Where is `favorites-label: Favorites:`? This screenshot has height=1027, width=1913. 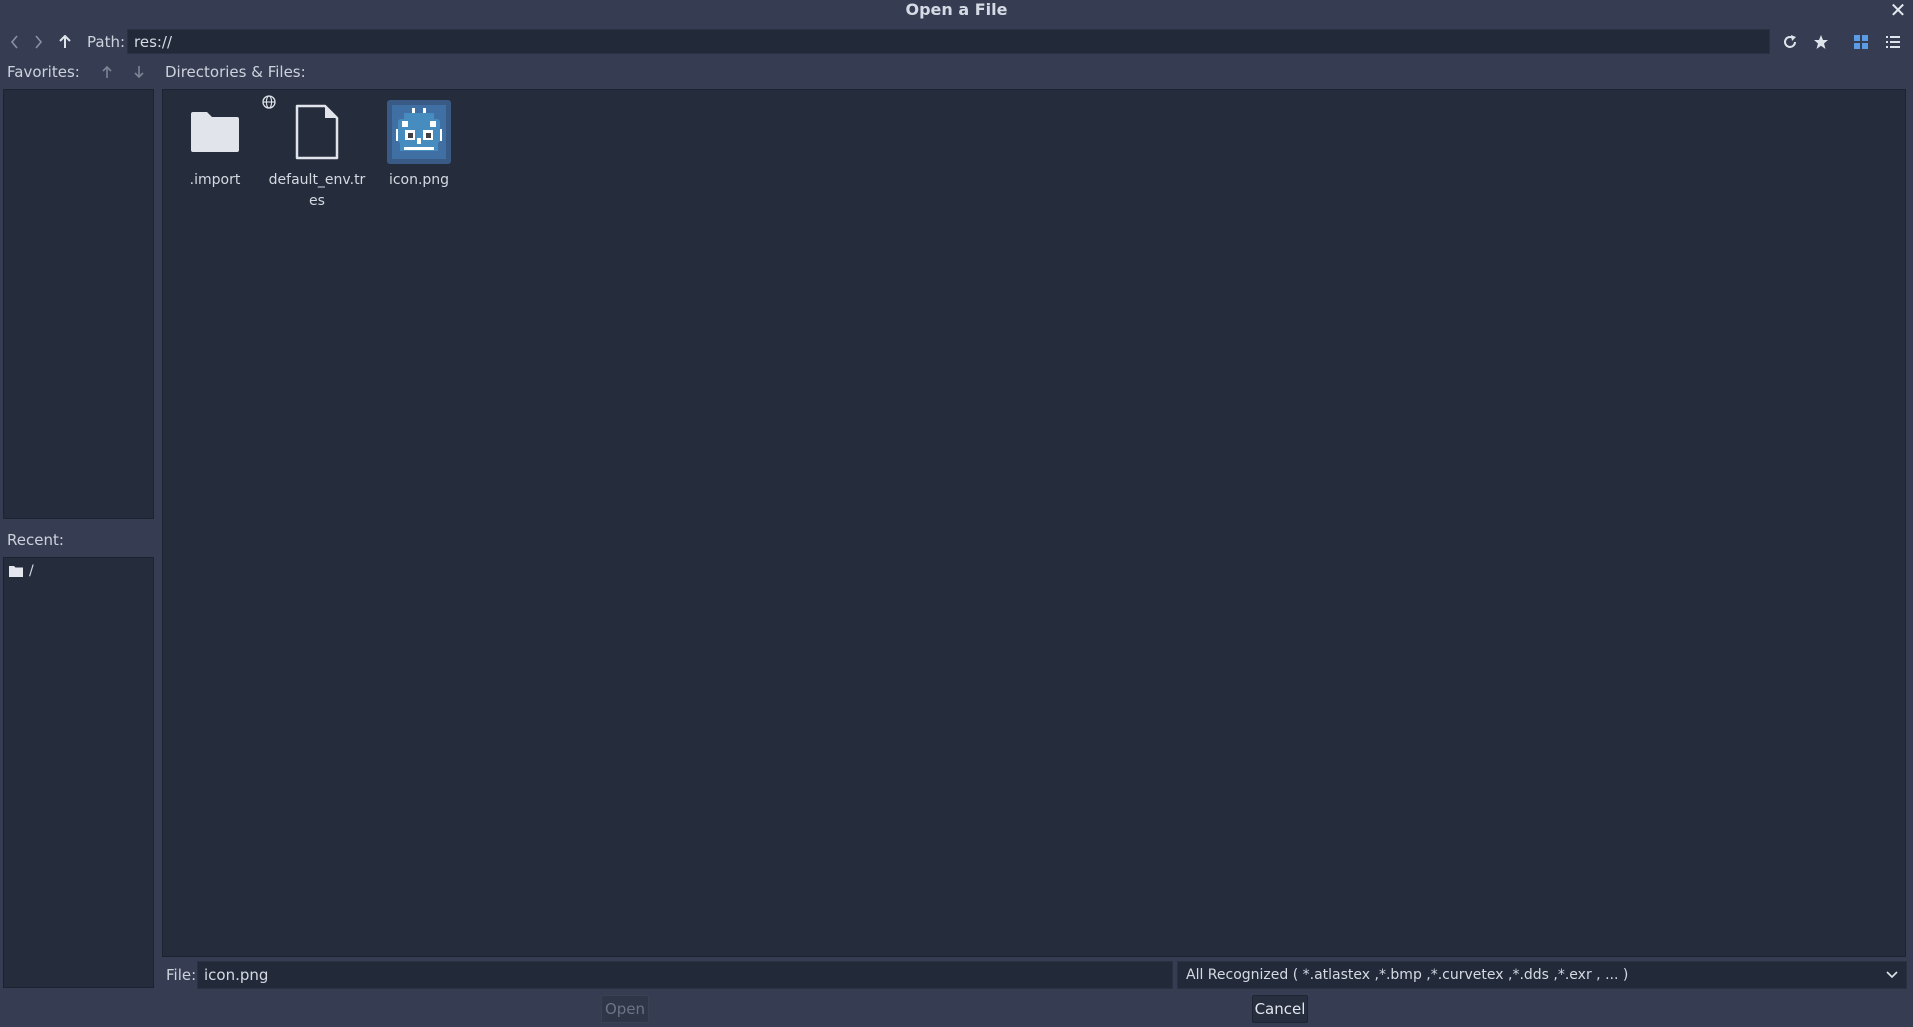
favorites-label: Favorites: is located at coordinates (43, 72).